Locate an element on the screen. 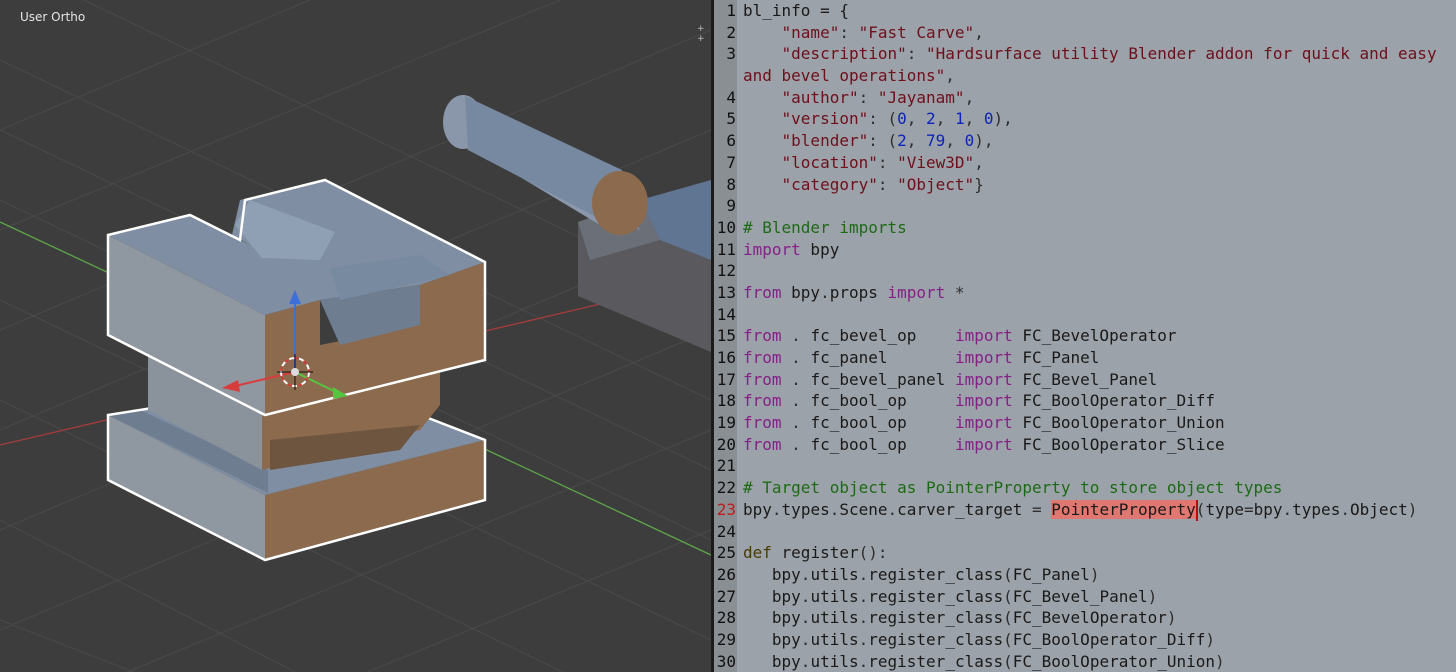 The height and width of the screenshot is (672, 1456). line-number: 11 is located at coordinates (726, 249).